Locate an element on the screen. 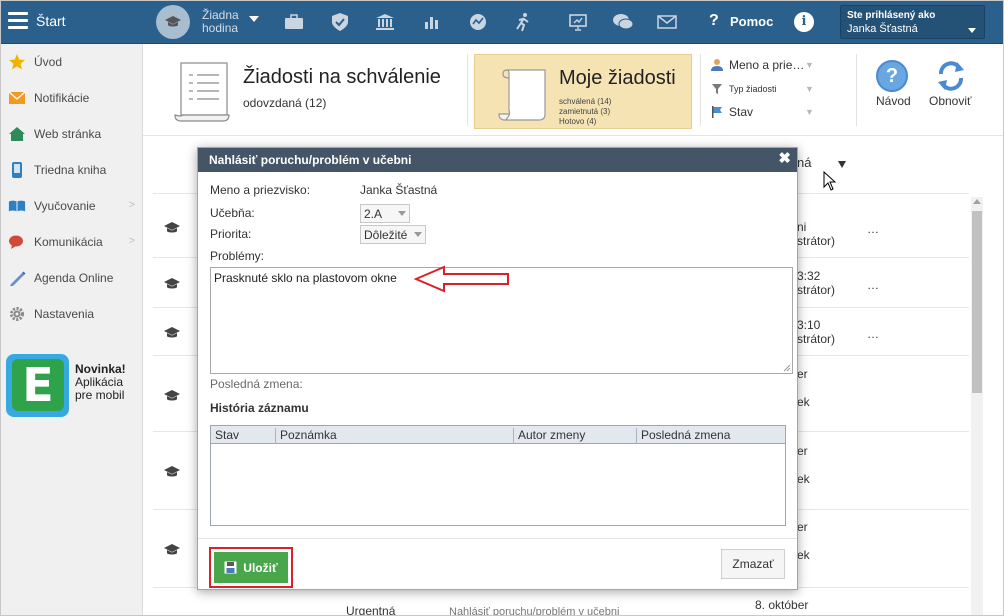 This screenshot has width=1004, height=616. sort-caret-icon is located at coordinates (842, 164).